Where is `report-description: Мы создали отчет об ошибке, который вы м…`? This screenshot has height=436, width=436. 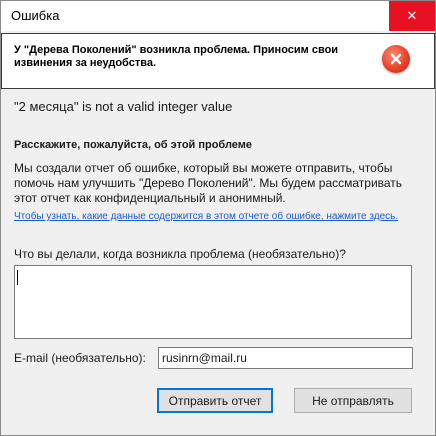 report-description: Мы создали отчет об ошибке, который вы м… is located at coordinates (208, 183).